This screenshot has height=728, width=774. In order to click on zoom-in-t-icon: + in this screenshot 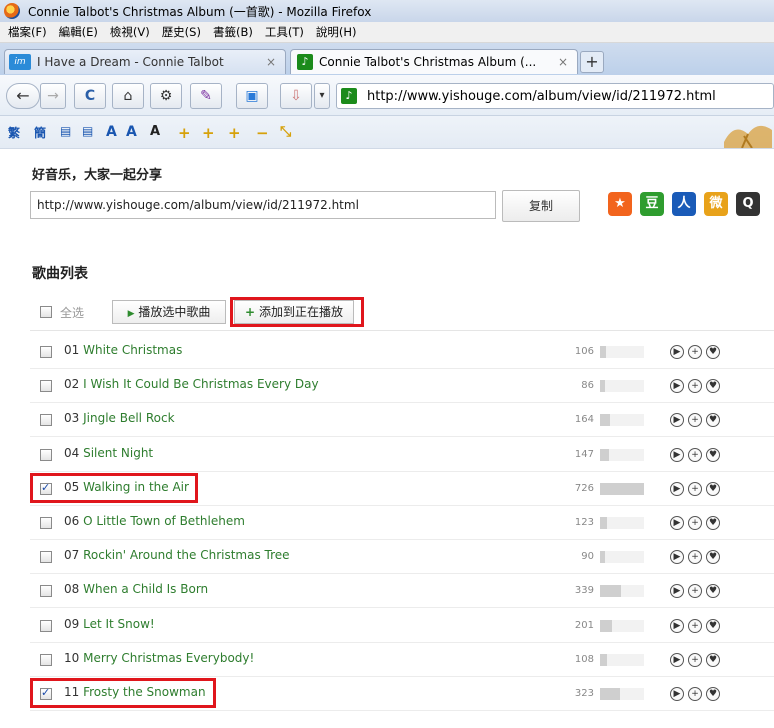, I will do `click(208, 133)`.